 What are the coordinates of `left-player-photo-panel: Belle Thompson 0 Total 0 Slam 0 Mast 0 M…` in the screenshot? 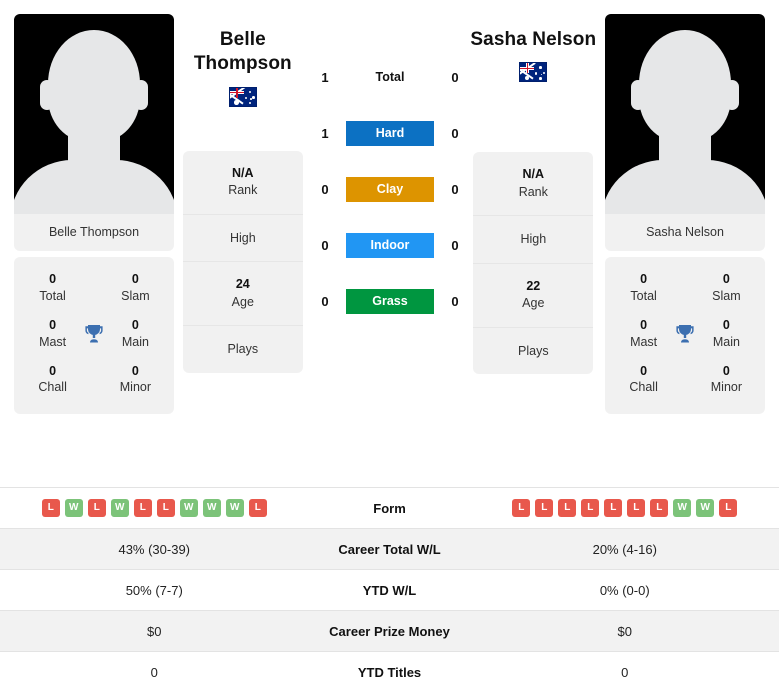 It's located at (94, 214).